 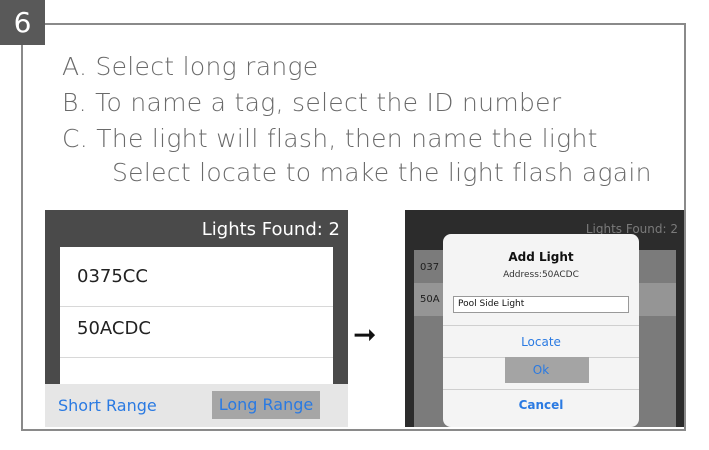 I want to click on lights-found-header: Lights Found: 2, so click(x=270, y=229).